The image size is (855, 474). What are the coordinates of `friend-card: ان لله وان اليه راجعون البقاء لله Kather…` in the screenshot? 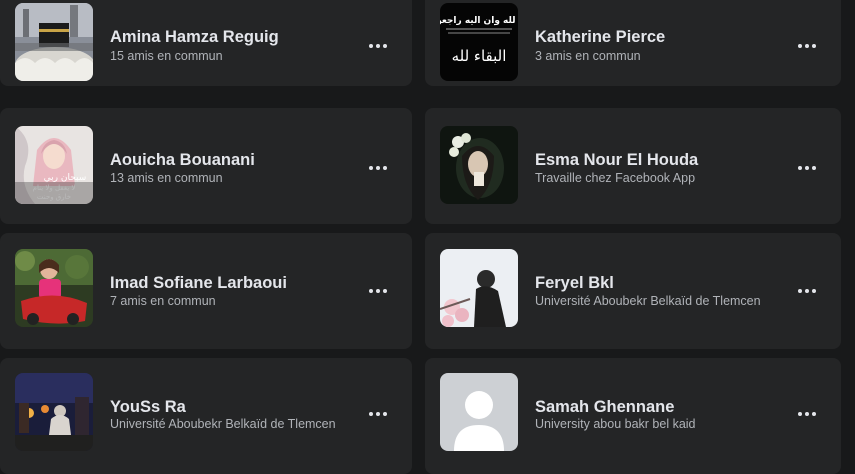 It's located at (633, 43).